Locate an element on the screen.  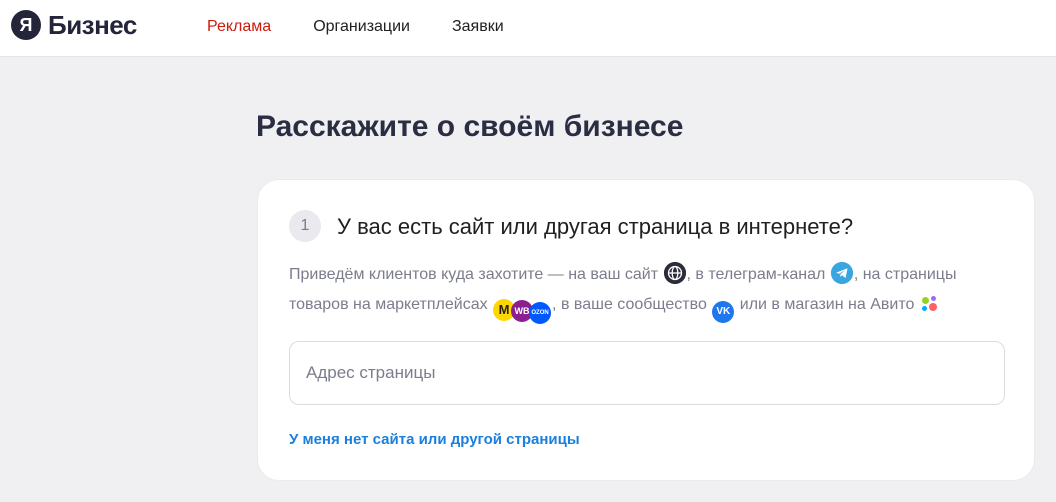
nav-item-requests: Заявки is located at coordinates (478, 27).